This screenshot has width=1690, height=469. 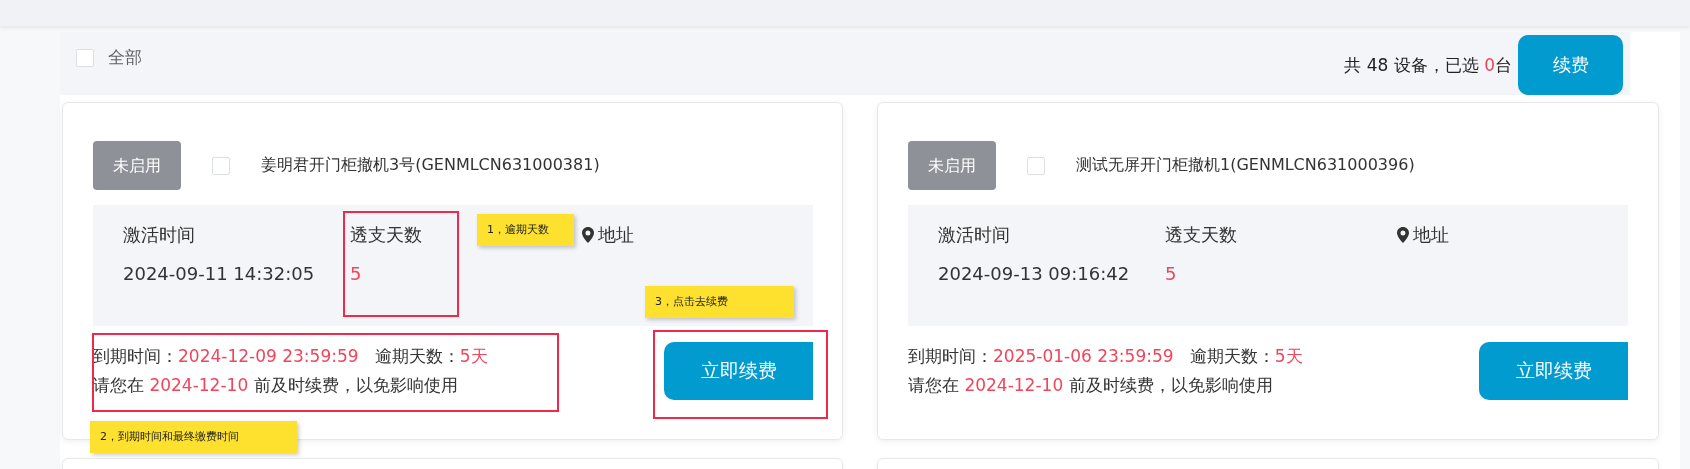 I want to click on activation-time: 2024-09-11 14:32:05, so click(x=219, y=273).